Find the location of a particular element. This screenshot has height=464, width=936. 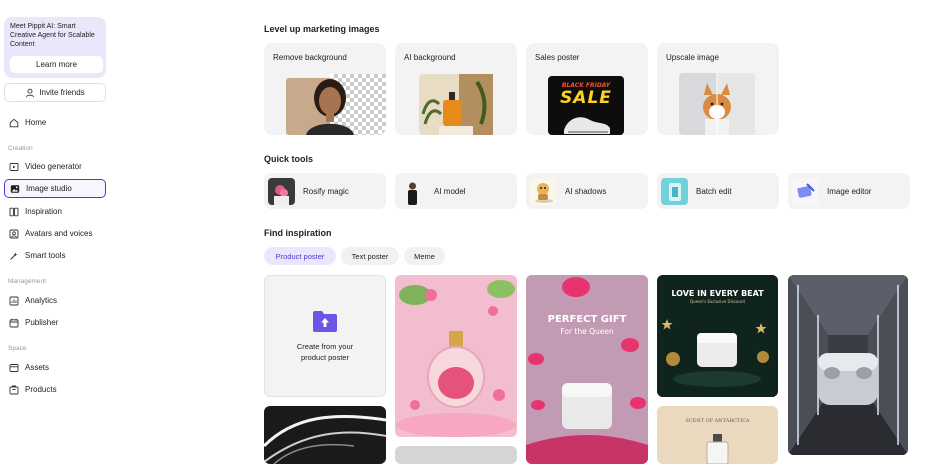

sidebar-item-assets: Assets is located at coordinates (55, 367).